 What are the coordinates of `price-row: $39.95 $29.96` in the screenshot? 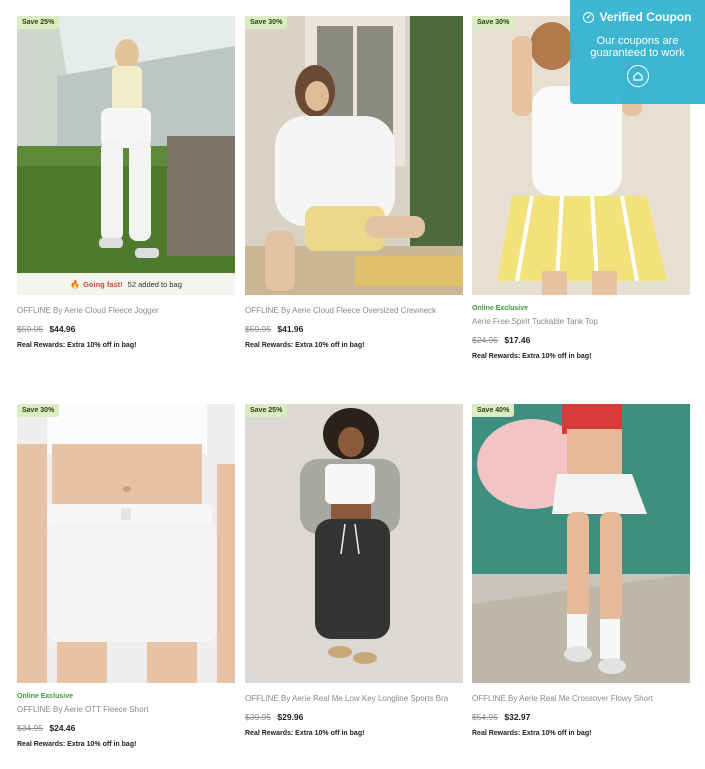 It's located at (354, 717).